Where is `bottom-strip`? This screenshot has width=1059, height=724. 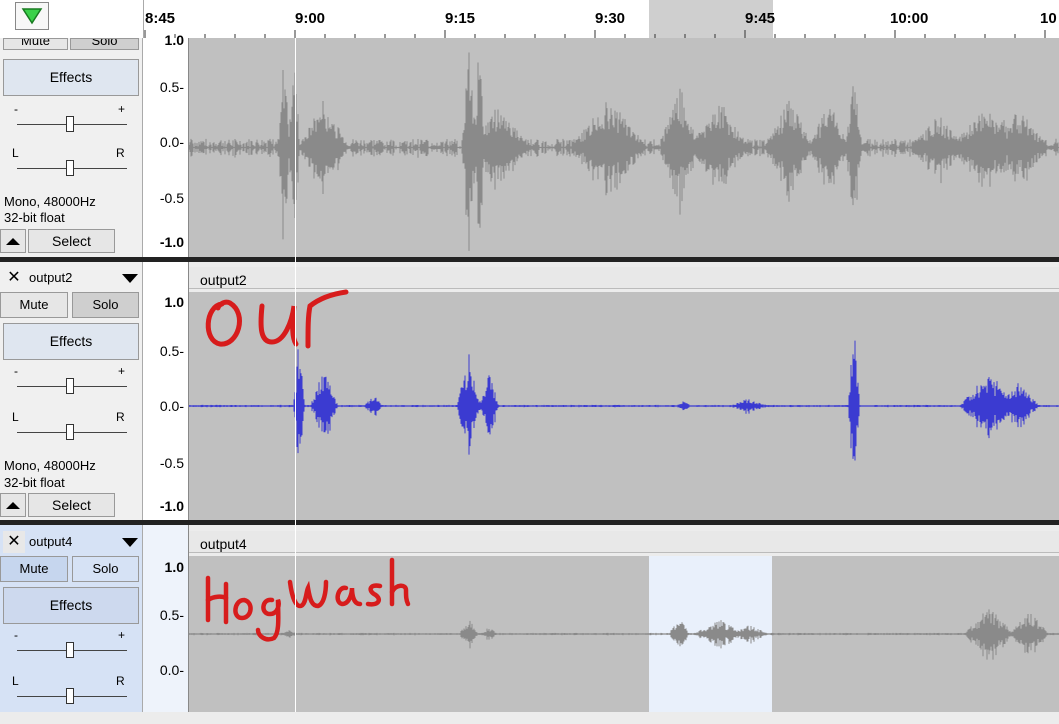
bottom-strip is located at coordinates (529, 718).